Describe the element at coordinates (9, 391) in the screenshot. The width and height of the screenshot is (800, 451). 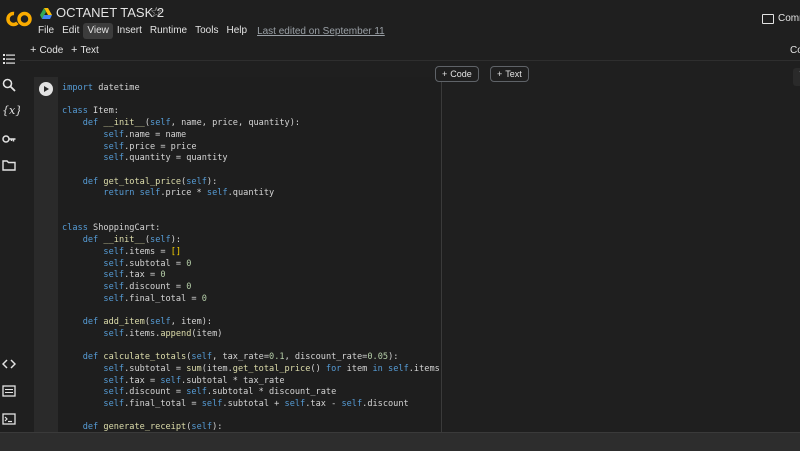
I see `command-palette-icon` at that location.